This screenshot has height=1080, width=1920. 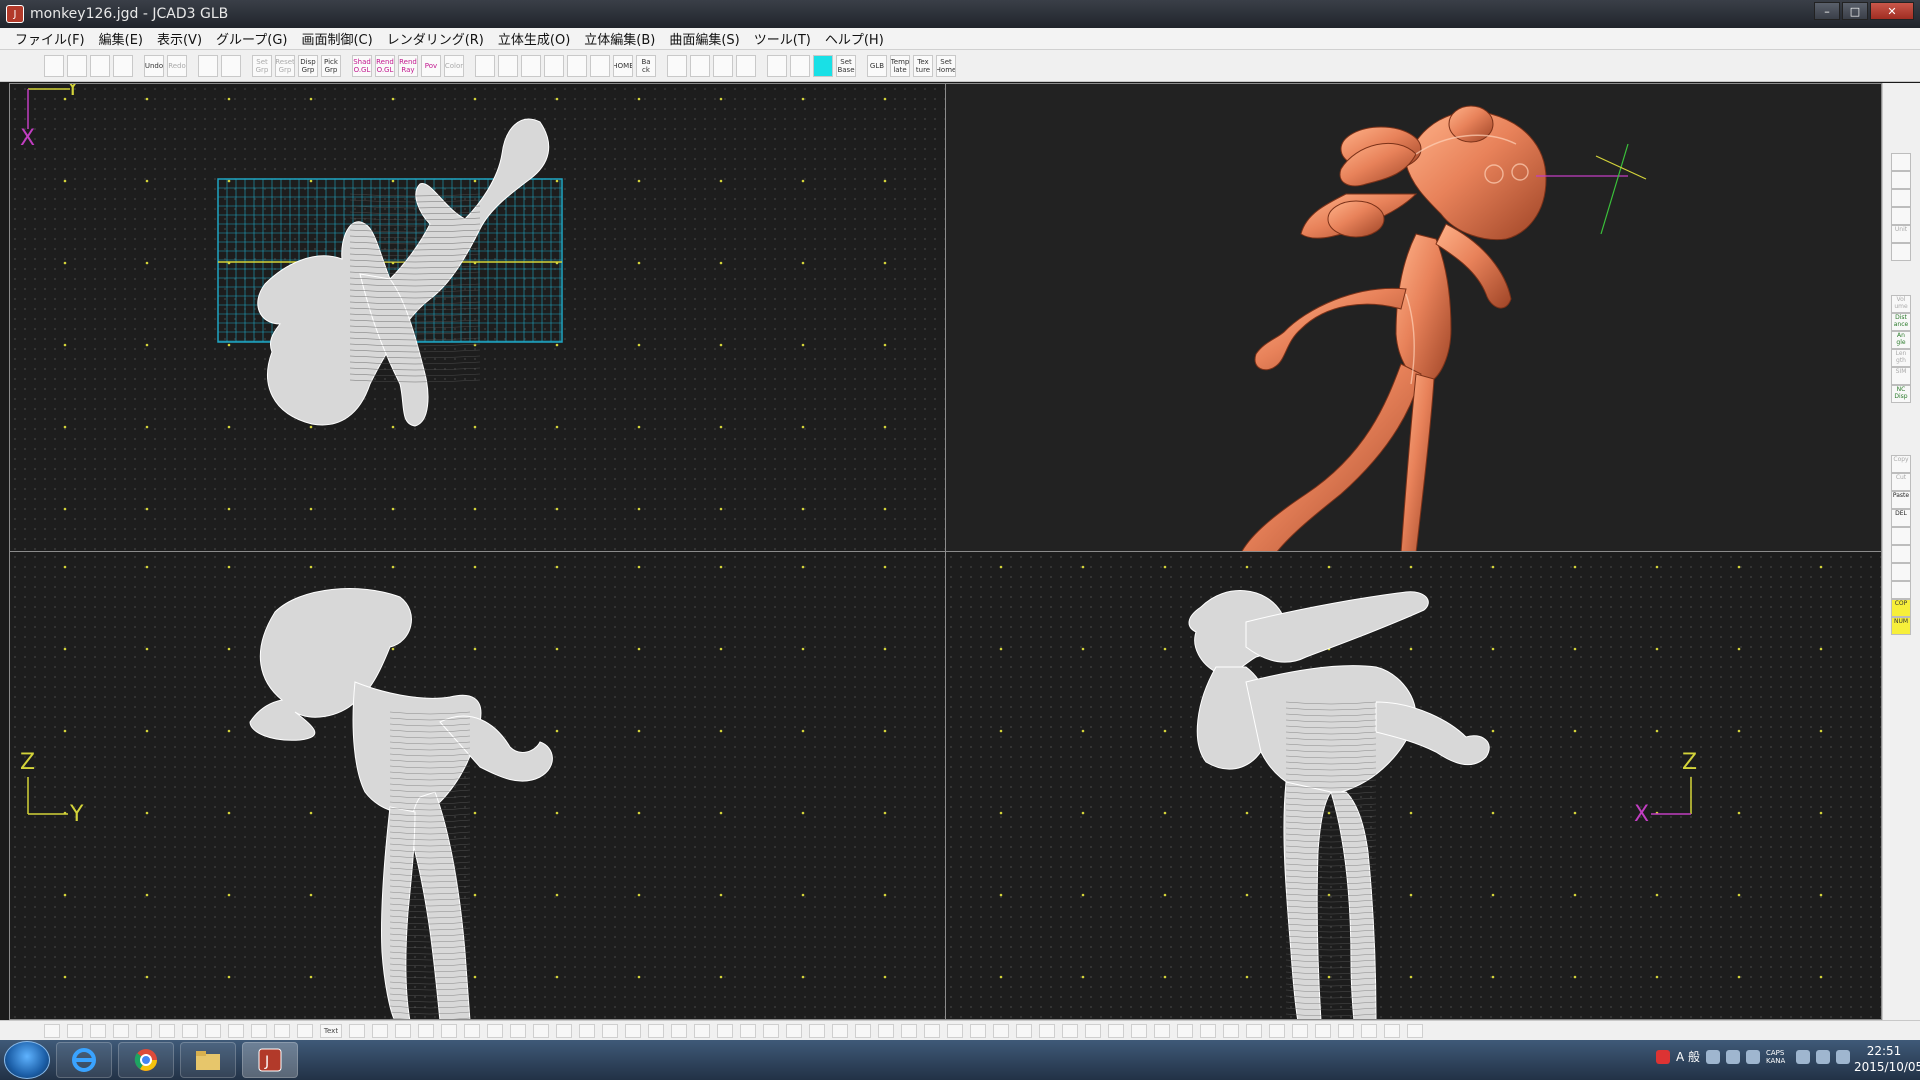 I want to click on nc-disp-button: NC Disp, so click(x=1901, y=394).